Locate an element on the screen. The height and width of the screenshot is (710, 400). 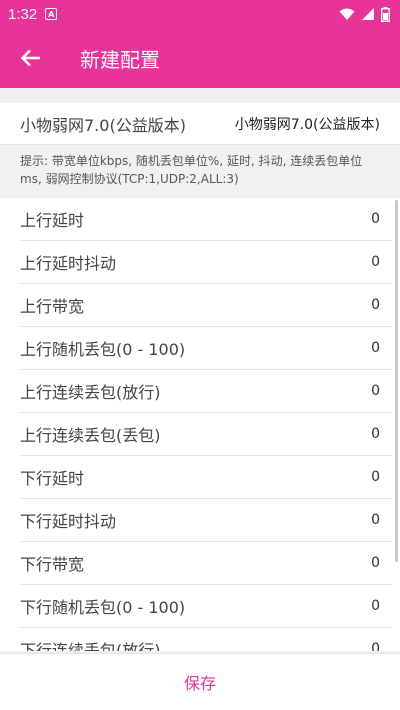
wifi-icon is located at coordinates (347, 14).